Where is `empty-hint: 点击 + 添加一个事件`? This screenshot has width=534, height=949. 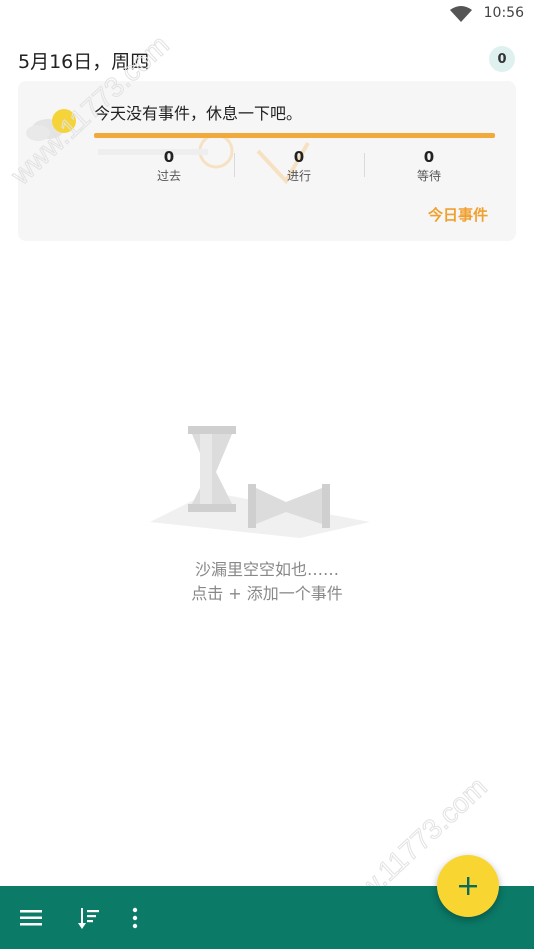 empty-hint: 点击 + 添加一个事件 is located at coordinates (267, 593).